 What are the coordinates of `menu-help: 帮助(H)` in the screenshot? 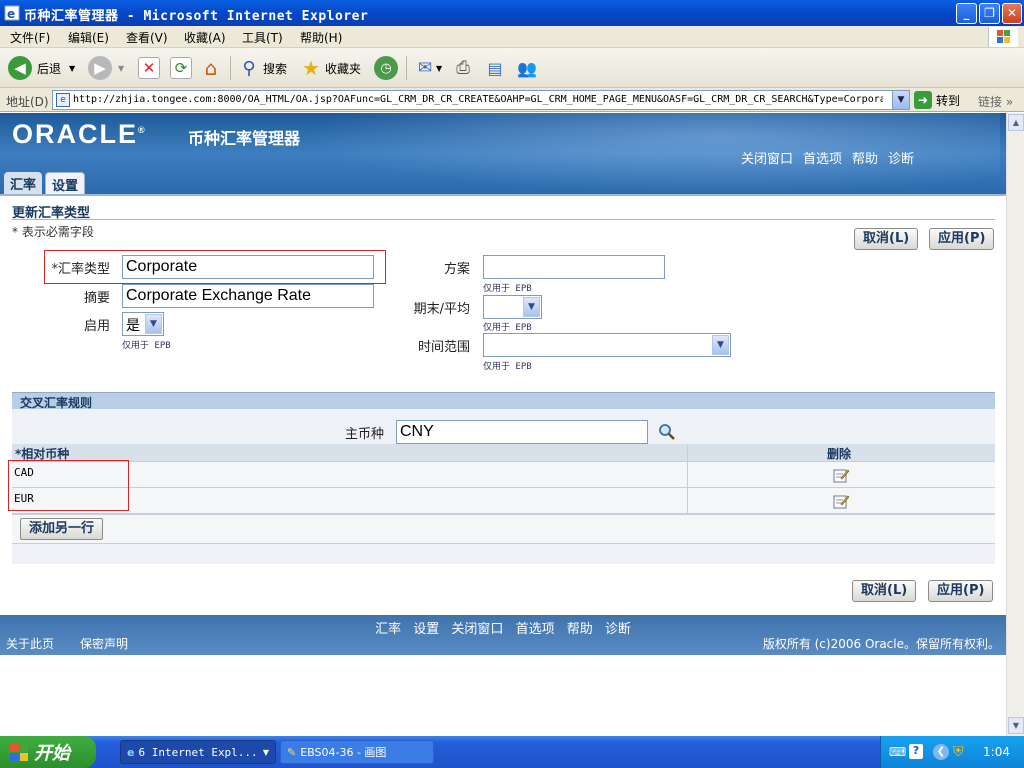 It's located at (321, 37).